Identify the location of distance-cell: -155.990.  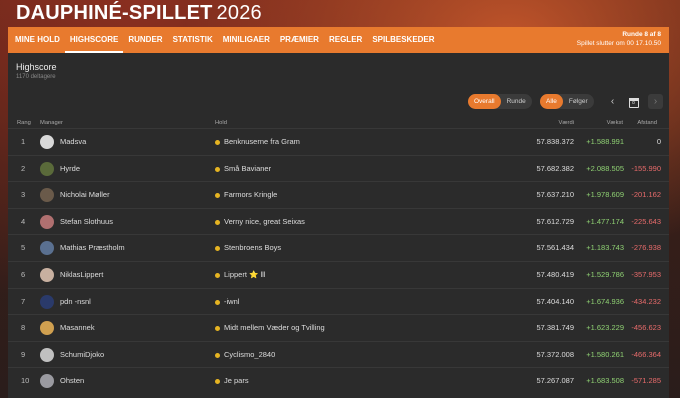
(646, 168).